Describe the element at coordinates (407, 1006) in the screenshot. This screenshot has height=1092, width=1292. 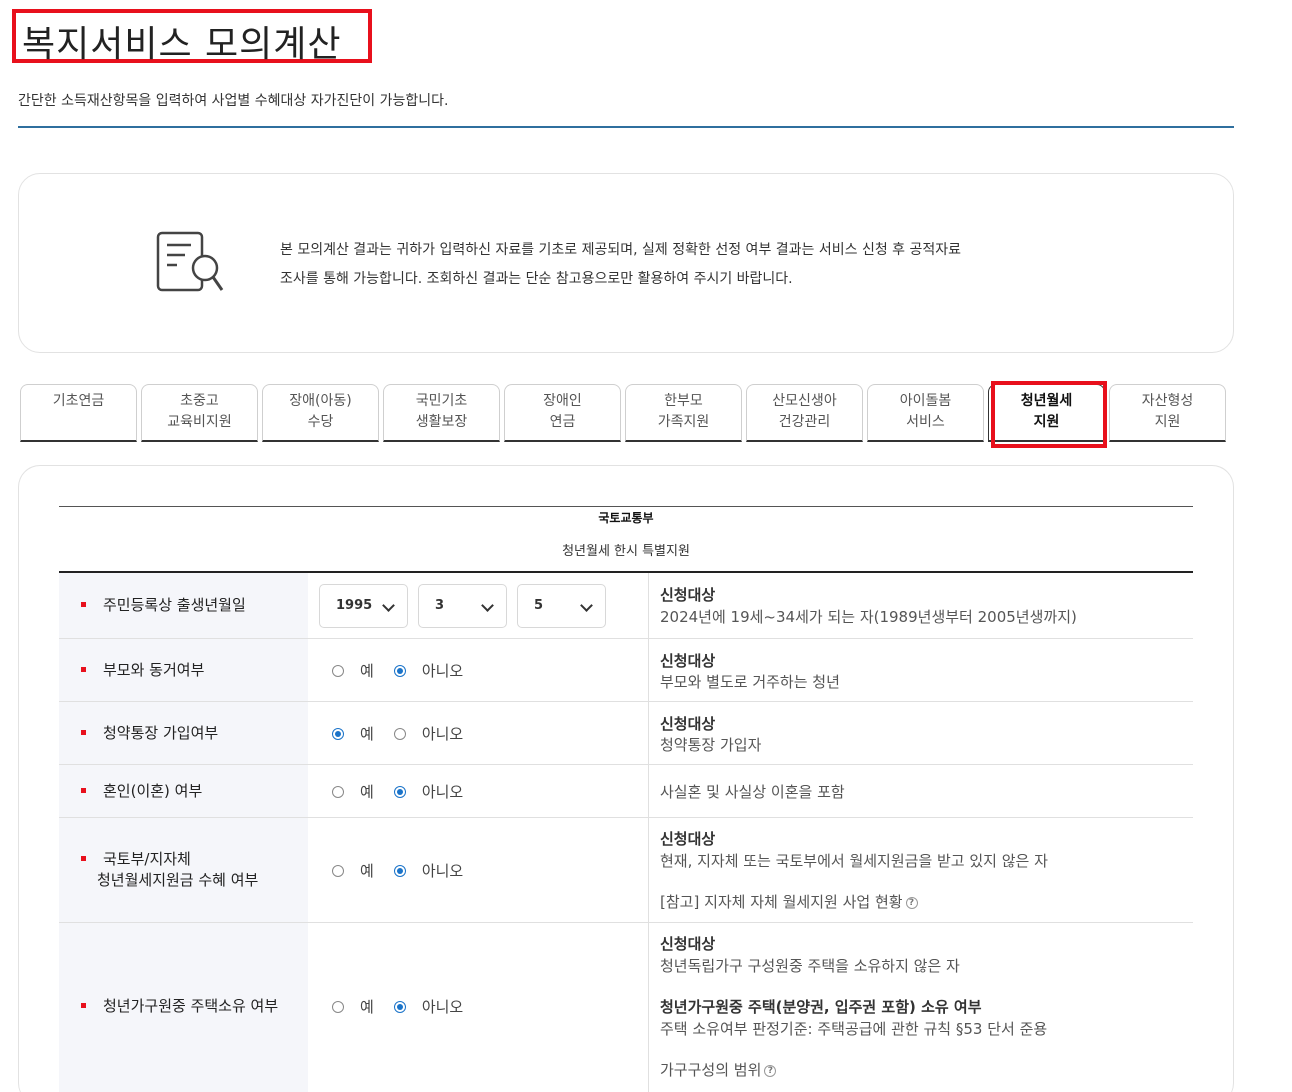
I see `home-ownership-radio-group: 예 아니오` at that location.